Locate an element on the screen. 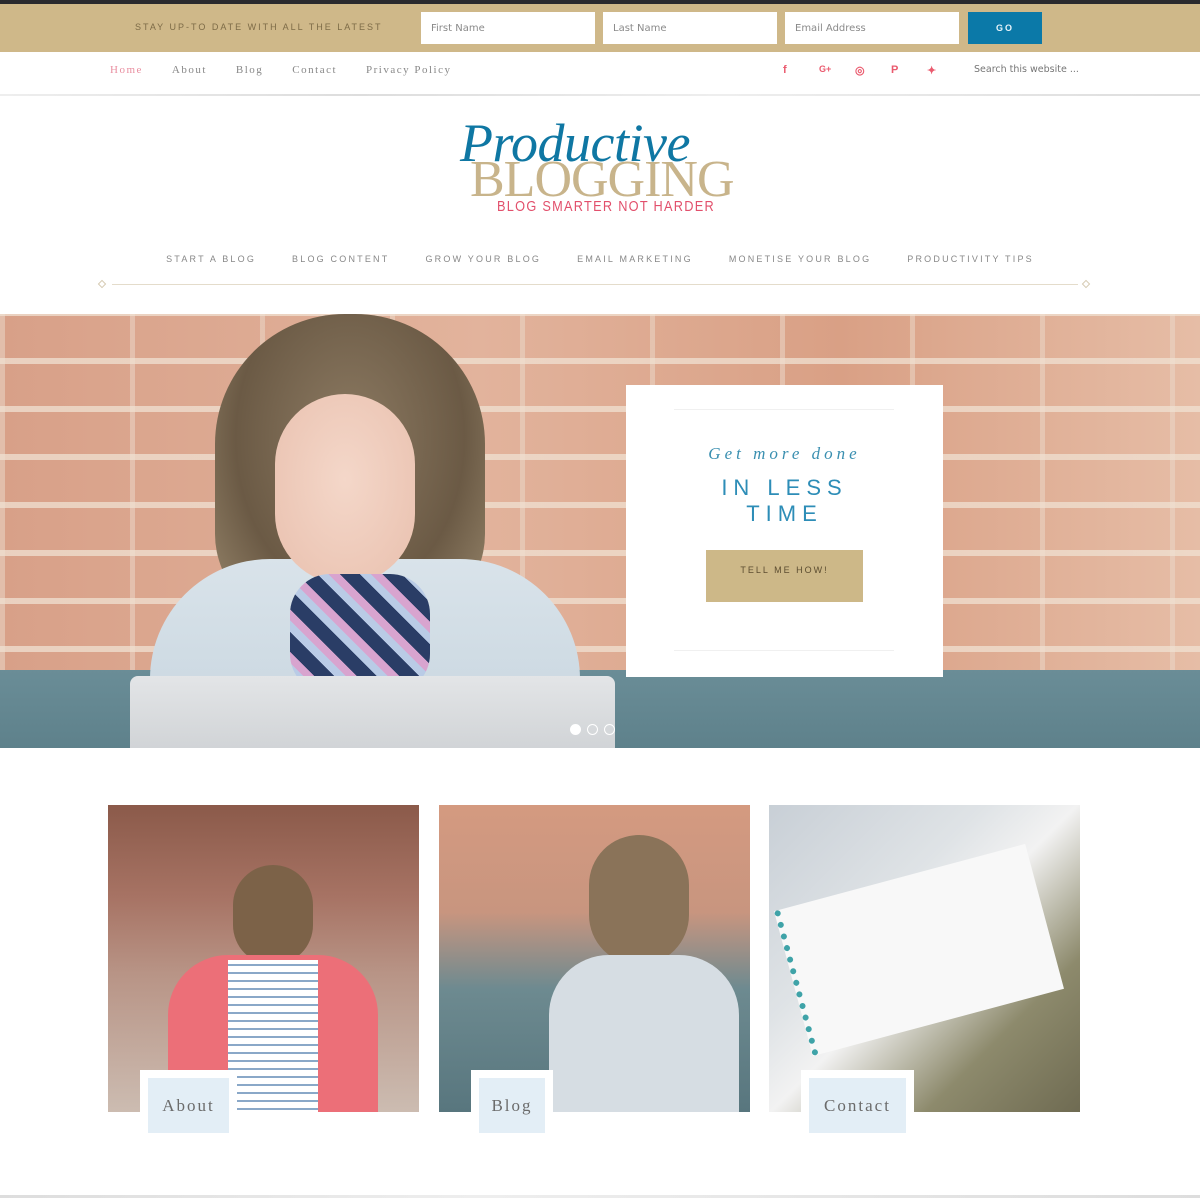  diamond-ornament-right is located at coordinates (1086, 284).